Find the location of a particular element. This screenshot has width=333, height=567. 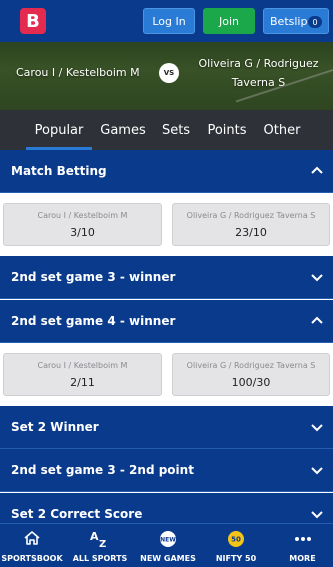

nav-sportsbook: SPORTSBOOK is located at coordinates (32, 545).